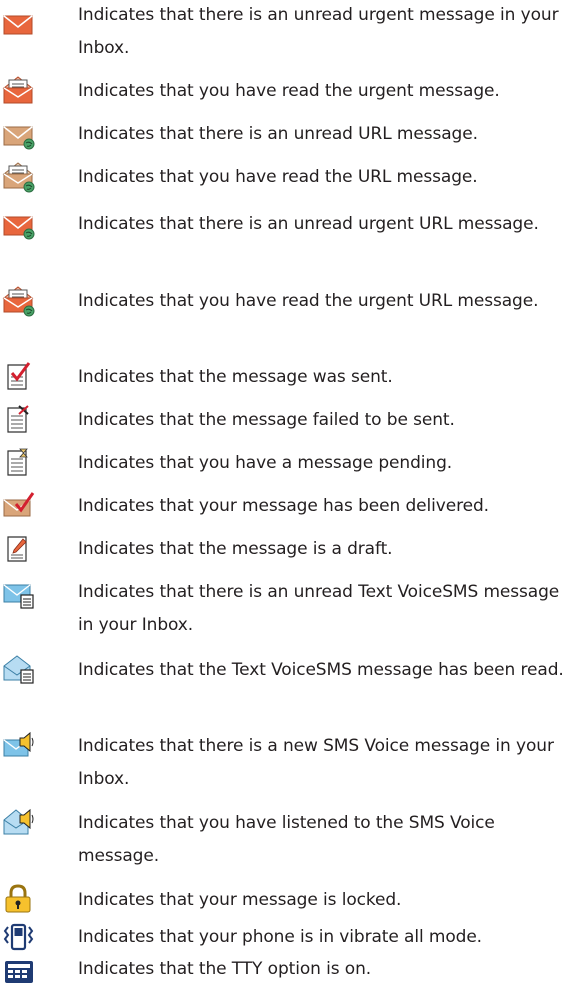 Image resolution: width=570 pixels, height=989 pixels. What do you see at coordinates (225, 969) in the screenshot?
I see `item-description: Indicates that the TTY option is on.` at bounding box center [225, 969].